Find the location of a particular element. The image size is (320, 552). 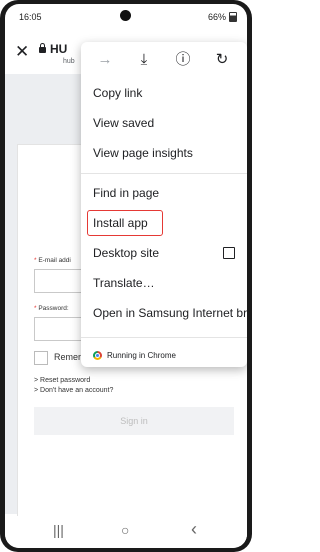

close-icon: ✕ is located at coordinates (22, 52).